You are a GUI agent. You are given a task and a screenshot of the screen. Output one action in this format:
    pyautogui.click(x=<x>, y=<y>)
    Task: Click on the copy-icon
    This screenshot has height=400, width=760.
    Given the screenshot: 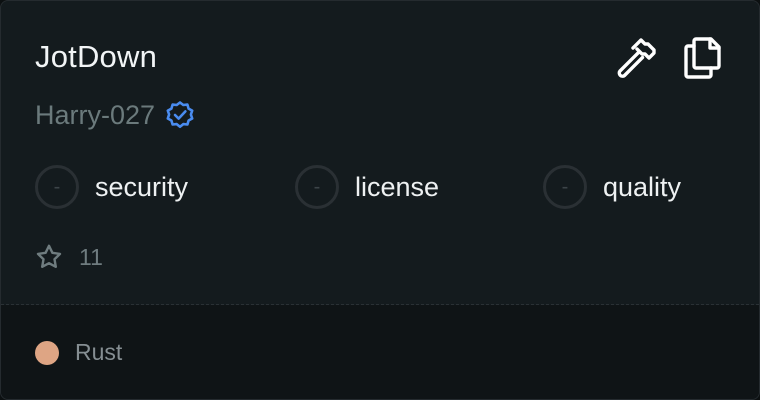 What is the action you would take?
    pyautogui.click(x=702, y=58)
    